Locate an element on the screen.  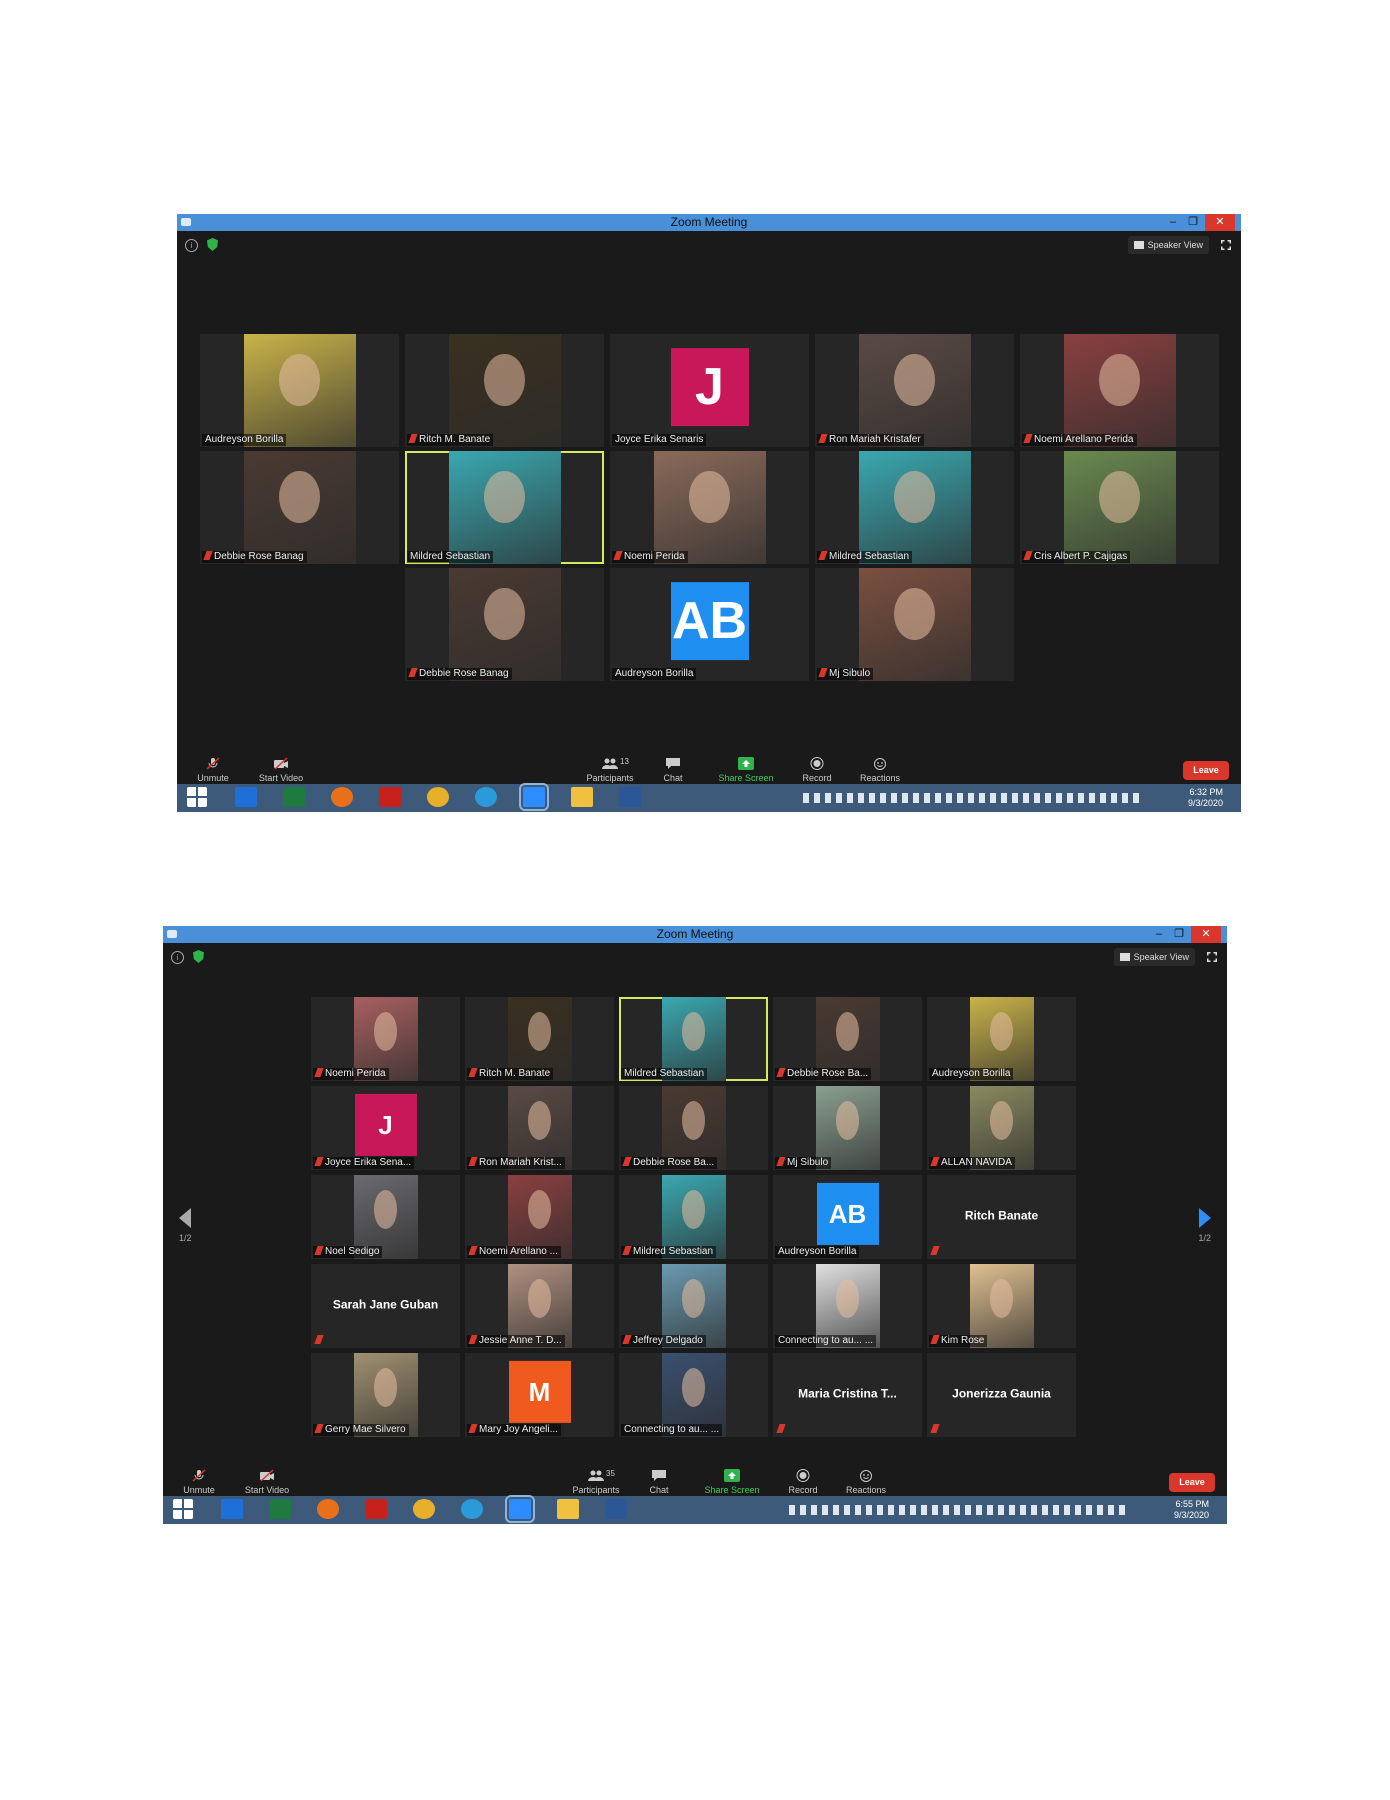
participant-tile: Sarah Jane Guban is located at coordinates (385, 1306).